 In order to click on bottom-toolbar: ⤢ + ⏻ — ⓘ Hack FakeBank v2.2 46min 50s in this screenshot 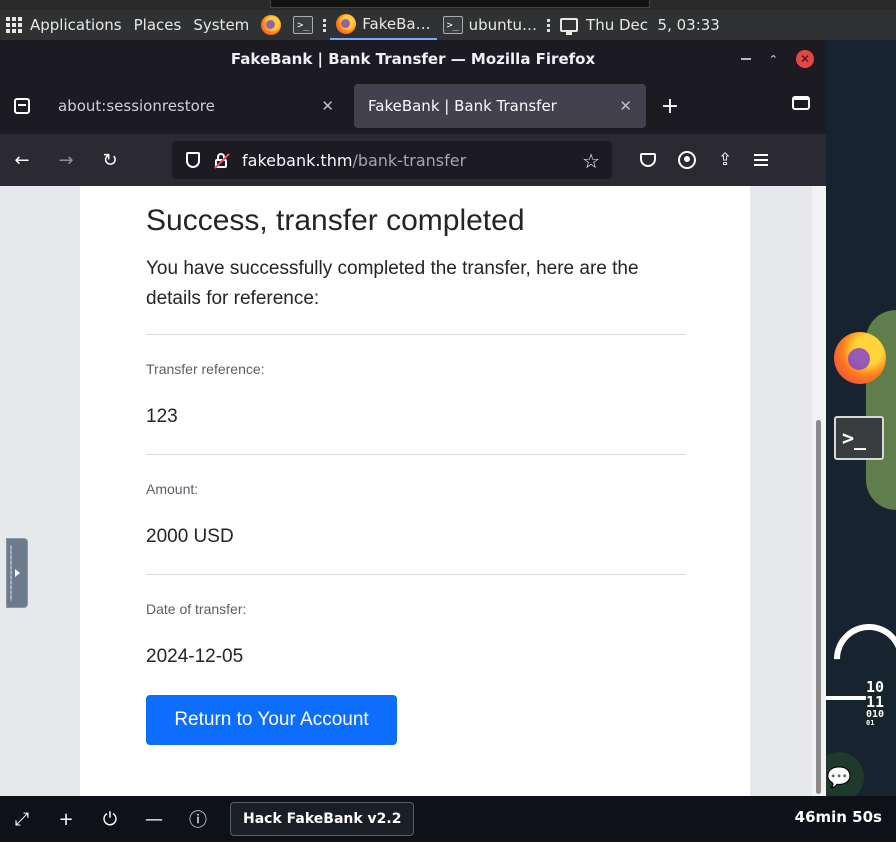, I will do `click(448, 819)`.